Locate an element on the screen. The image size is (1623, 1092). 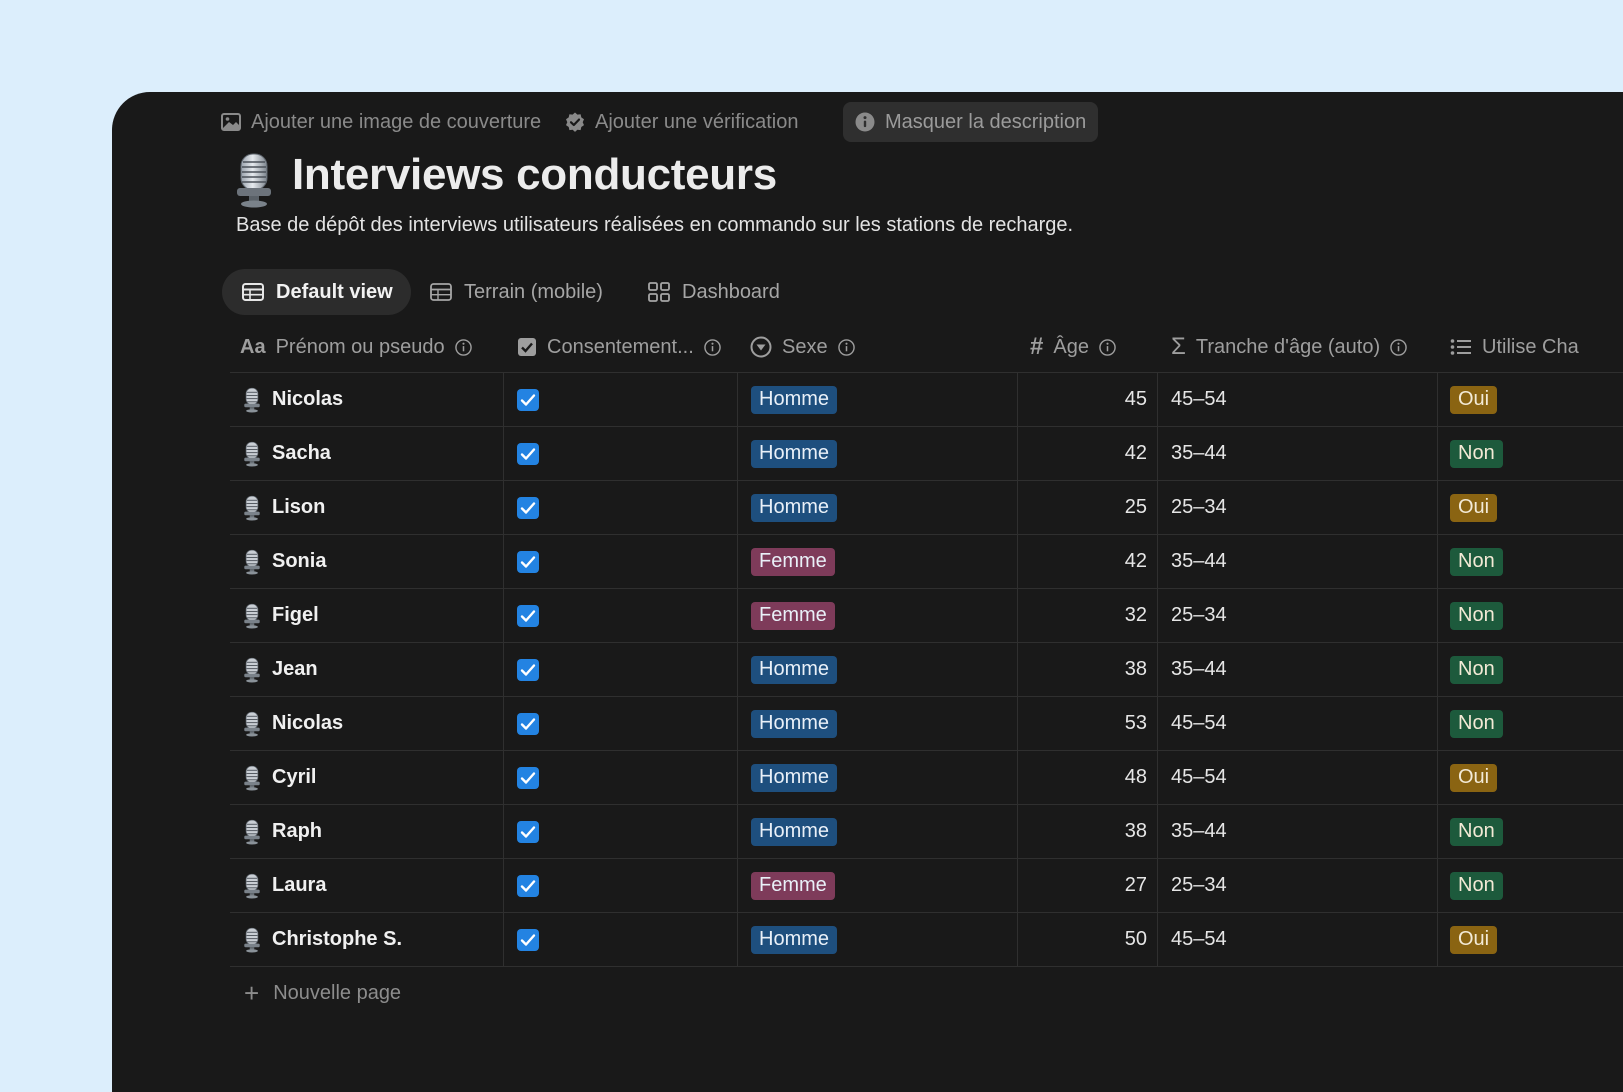
name-cell: Laura is located at coordinates (284, 885).